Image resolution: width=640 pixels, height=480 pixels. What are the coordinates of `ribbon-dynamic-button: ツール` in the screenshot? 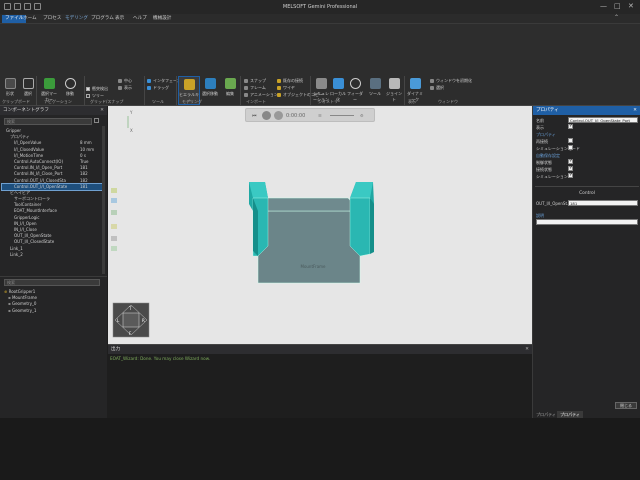 It's located at (375, 87).